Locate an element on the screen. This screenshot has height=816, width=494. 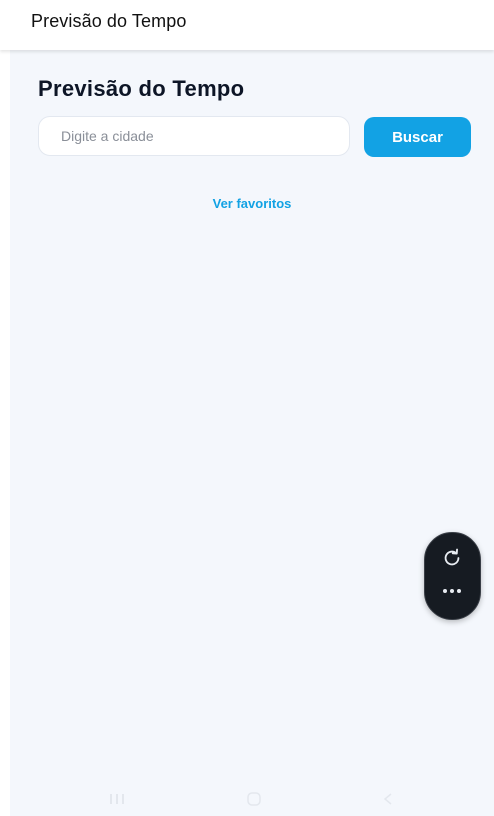
city-search-input is located at coordinates (194, 136).